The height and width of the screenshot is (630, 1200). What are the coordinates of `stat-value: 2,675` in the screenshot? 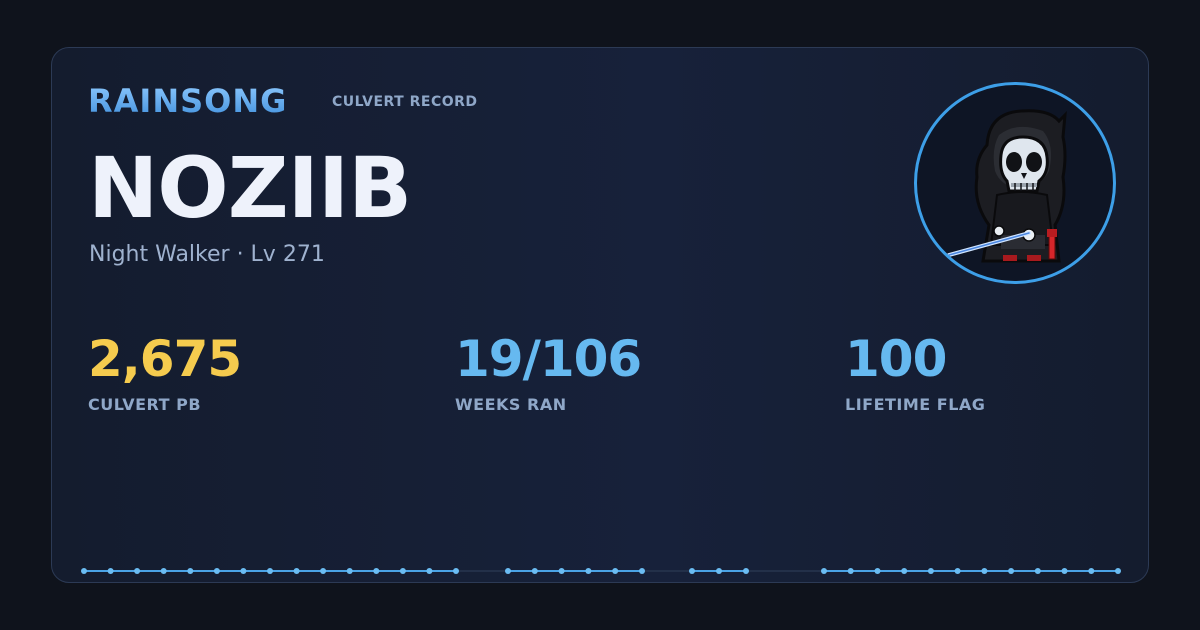 It's located at (165, 359).